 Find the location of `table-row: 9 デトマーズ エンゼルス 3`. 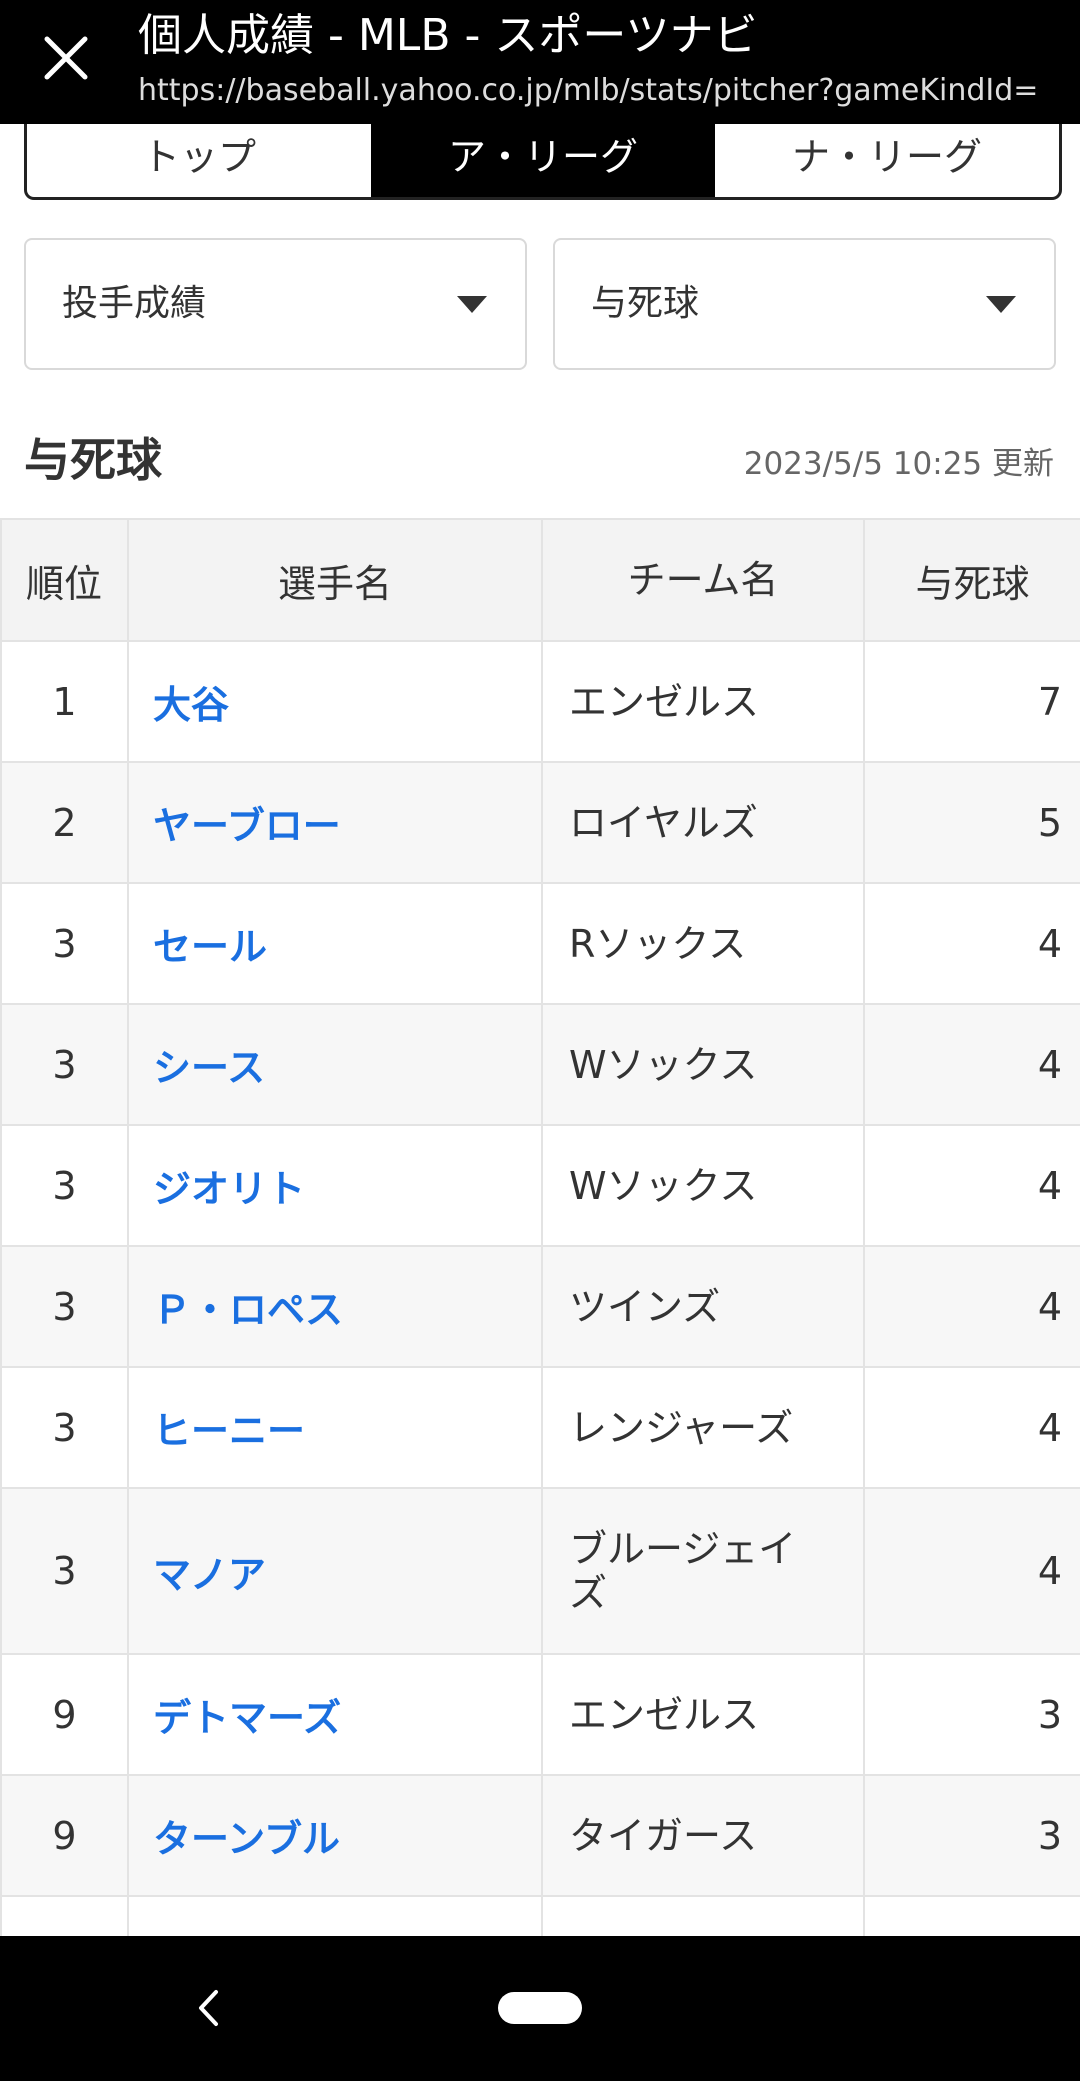

table-row: 9 デトマーズ エンゼルス 3 is located at coordinates (540, 1714).